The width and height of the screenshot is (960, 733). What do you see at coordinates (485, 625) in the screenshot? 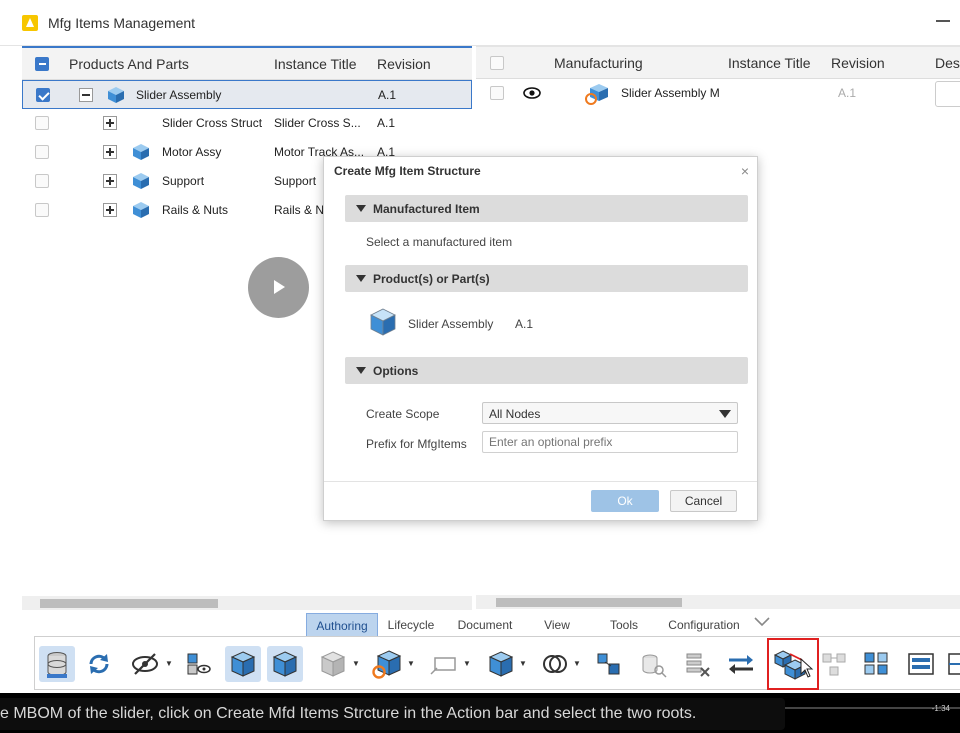
I see `tab-document: Document` at bounding box center [485, 625].